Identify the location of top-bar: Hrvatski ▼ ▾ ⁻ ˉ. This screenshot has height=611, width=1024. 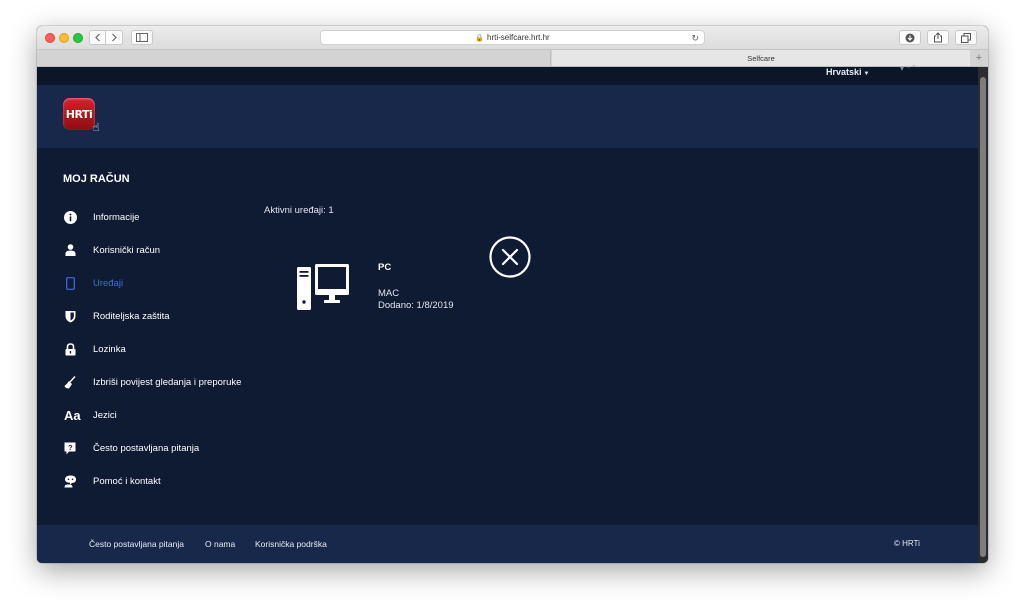
(507, 74).